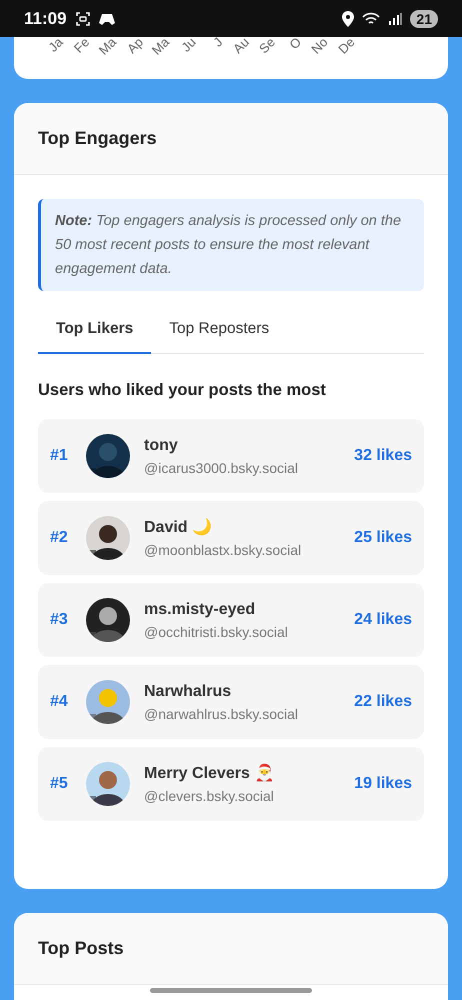  Describe the element at coordinates (59, 702) in the screenshot. I see `rank-number: #4` at that location.